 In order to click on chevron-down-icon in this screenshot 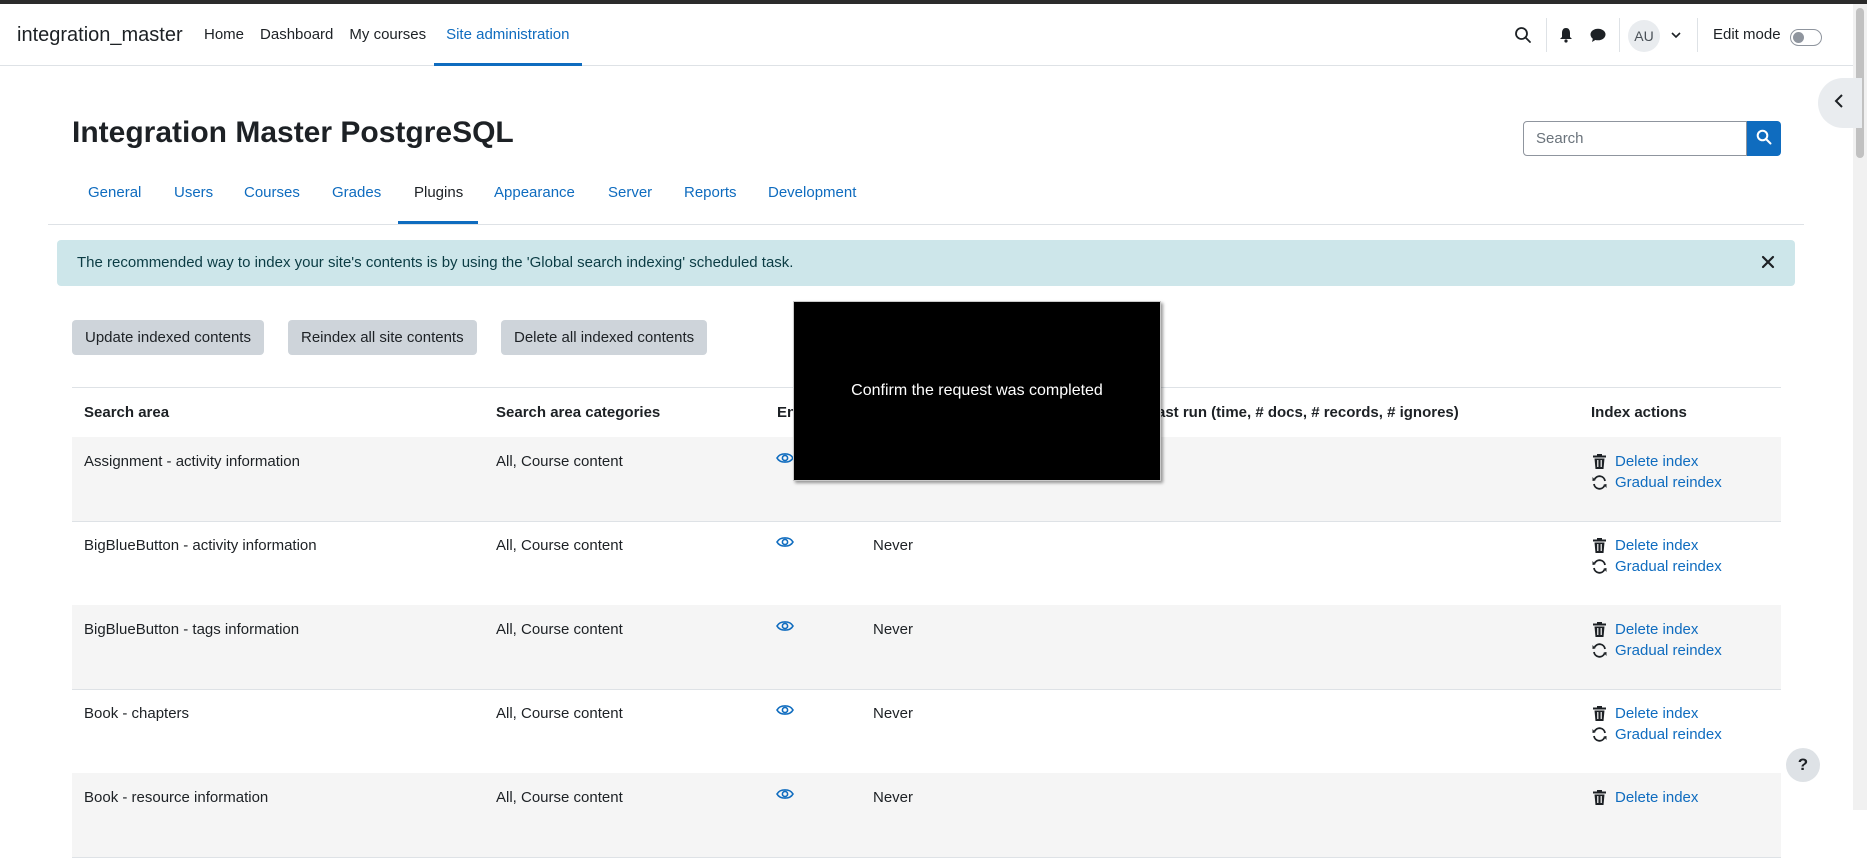, I will do `click(1676, 35)`.